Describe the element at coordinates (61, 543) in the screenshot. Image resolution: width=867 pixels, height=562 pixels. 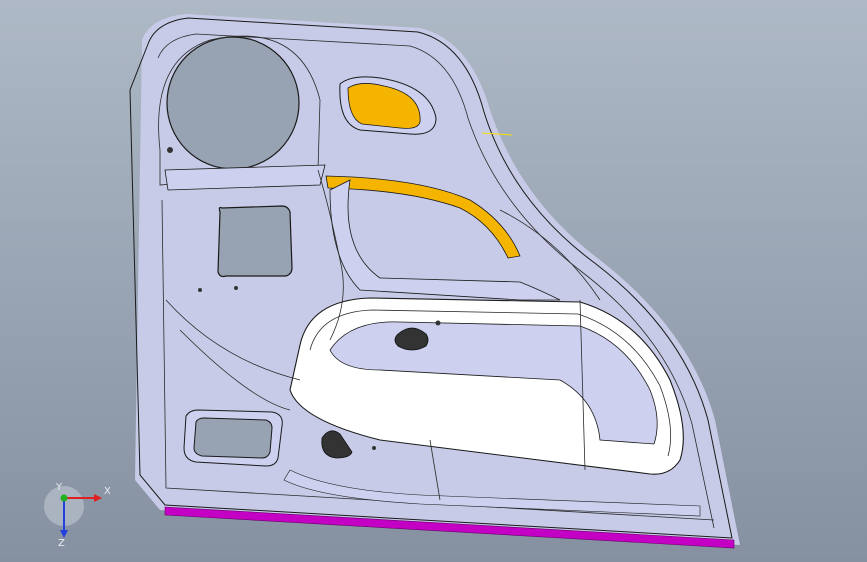
I see `triad-z-label: Z` at that location.